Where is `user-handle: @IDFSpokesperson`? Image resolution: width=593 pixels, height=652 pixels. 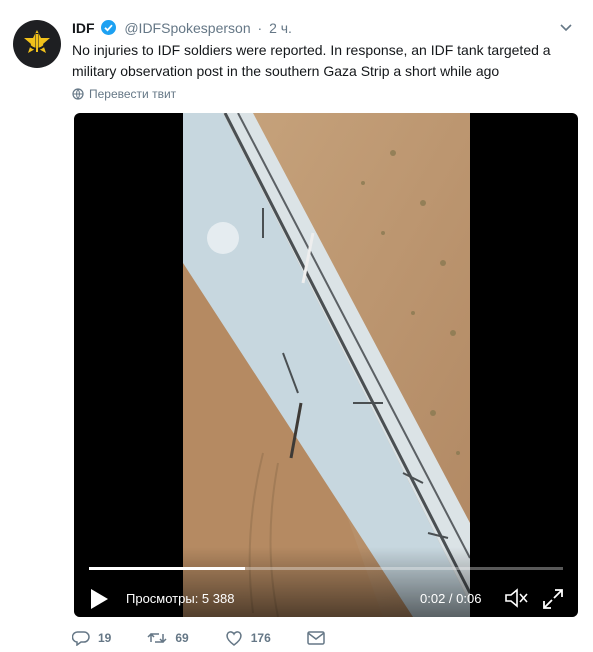 user-handle: @IDFSpokesperson is located at coordinates (187, 28).